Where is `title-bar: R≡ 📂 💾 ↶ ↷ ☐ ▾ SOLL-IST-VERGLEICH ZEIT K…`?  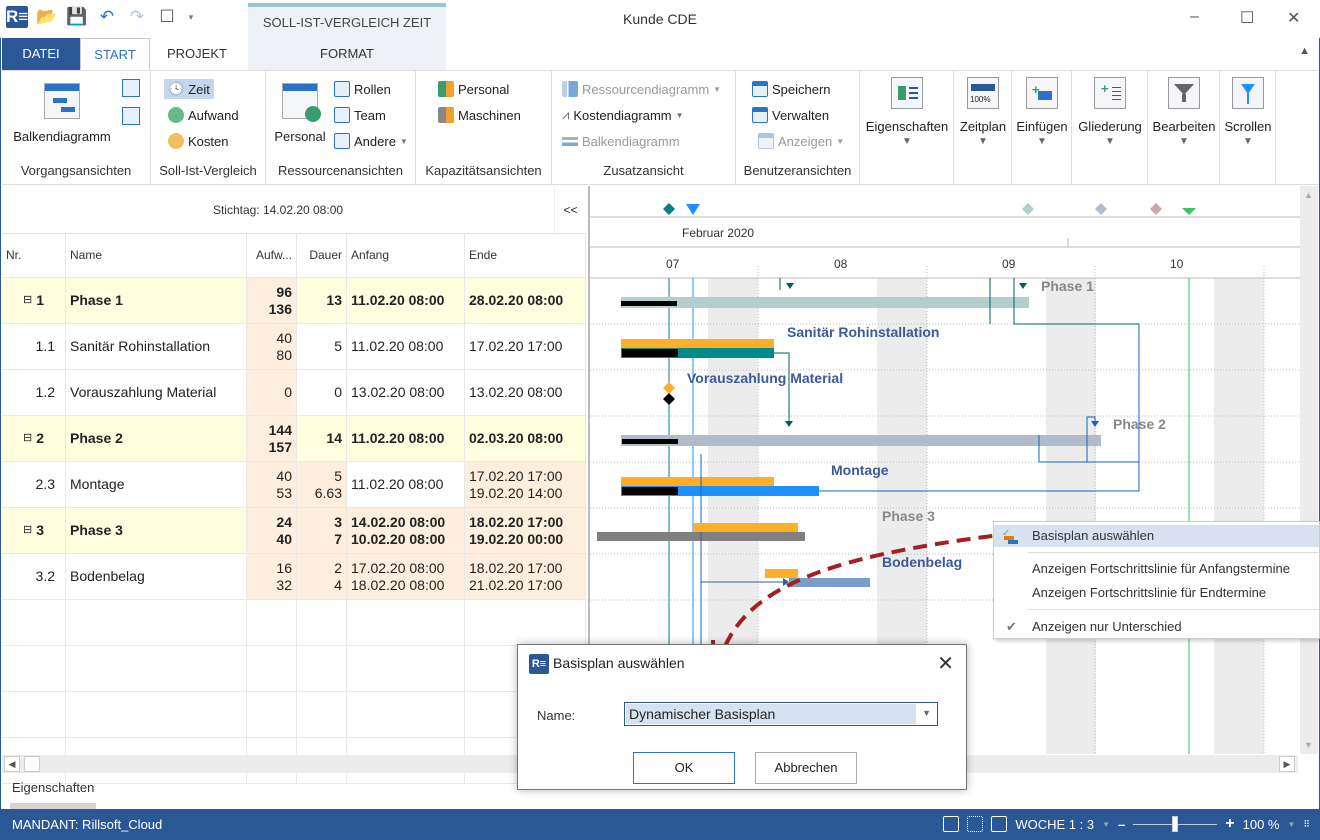 title-bar: R≡ 📂 💾 ↶ ↷ ☐ ▾ SOLL-IST-VERGLEICH ZEIT K… is located at coordinates (660, 35).